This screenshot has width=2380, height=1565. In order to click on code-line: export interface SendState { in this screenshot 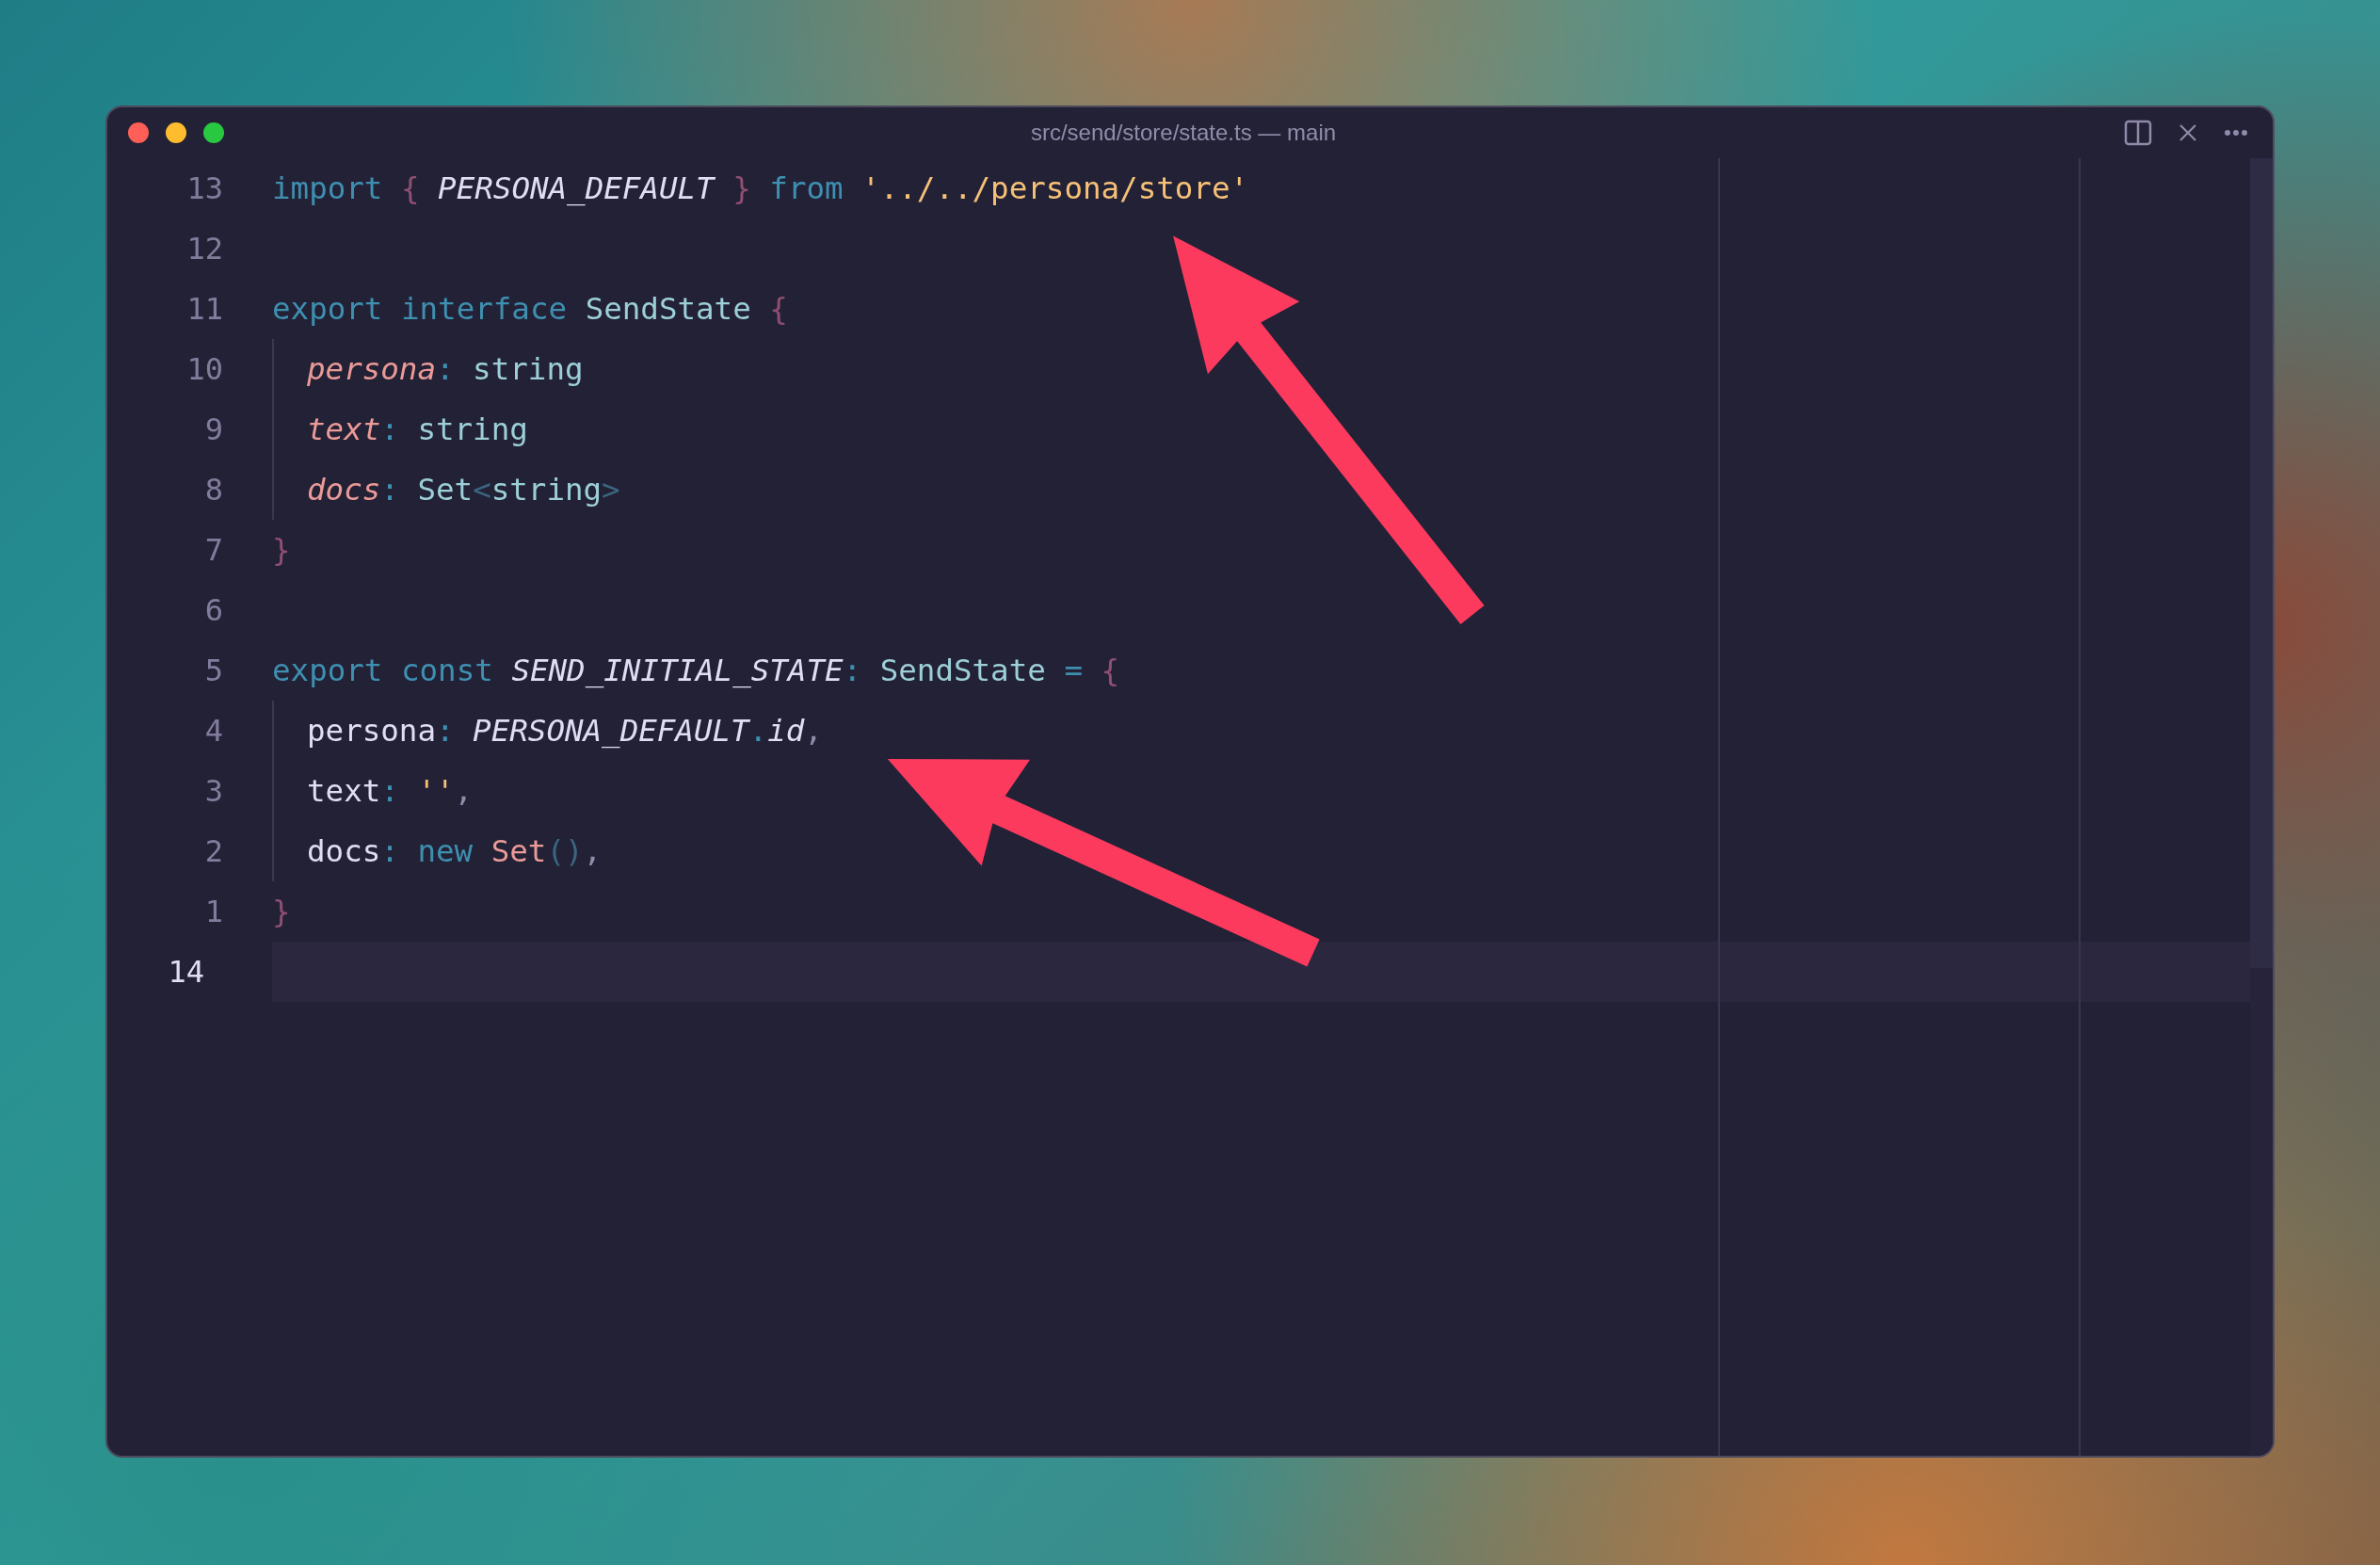, I will do `click(530, 309)`.